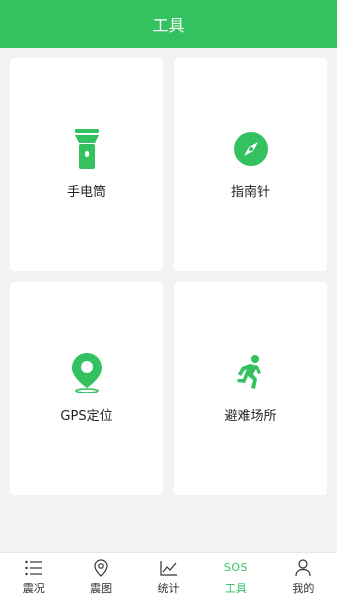 The width and height of the screenshot is (337, 600). I want to click on tab-quake-map: 震图, so click(100, 576).